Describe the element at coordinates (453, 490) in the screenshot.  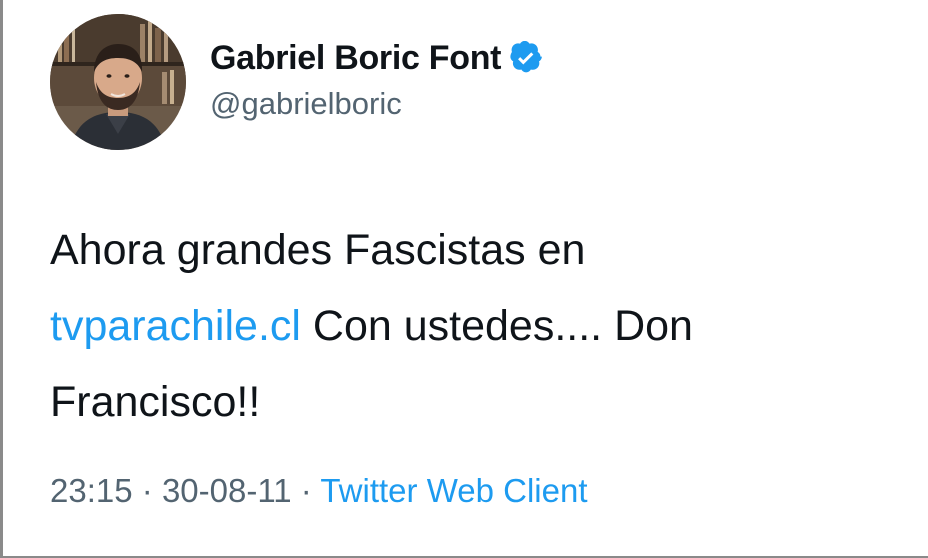
I see `tweet-source: Twitter Web Client` at that location.